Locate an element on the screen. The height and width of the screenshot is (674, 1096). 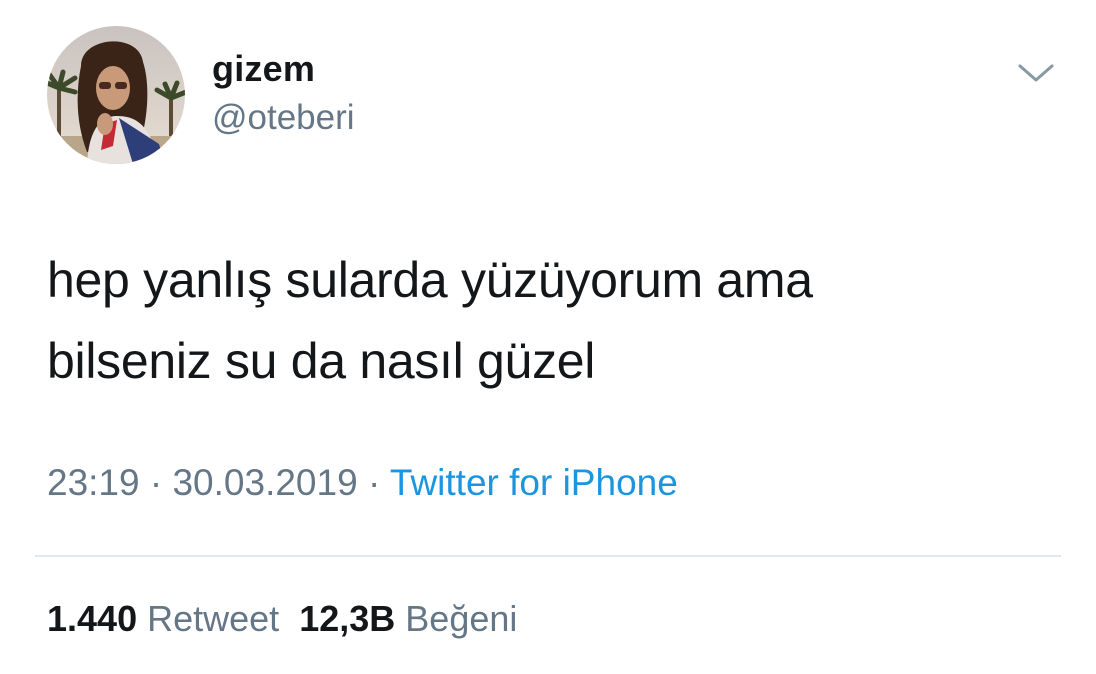
likes-label: Beğeni is located at coordinates (461, 618).